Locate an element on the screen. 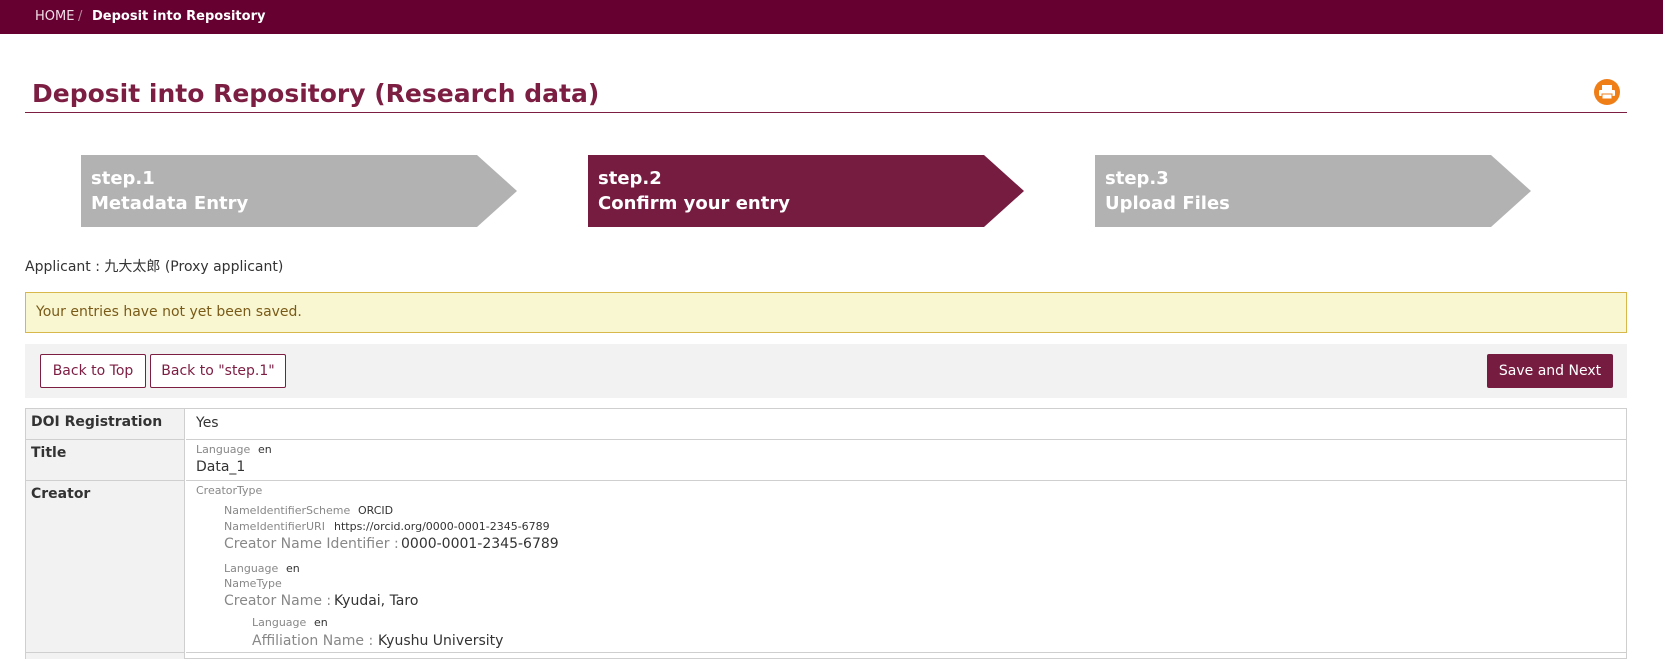 The width and height of the screenshot is (1663, 659). printer-icon is located at coordinates (1607, 92).